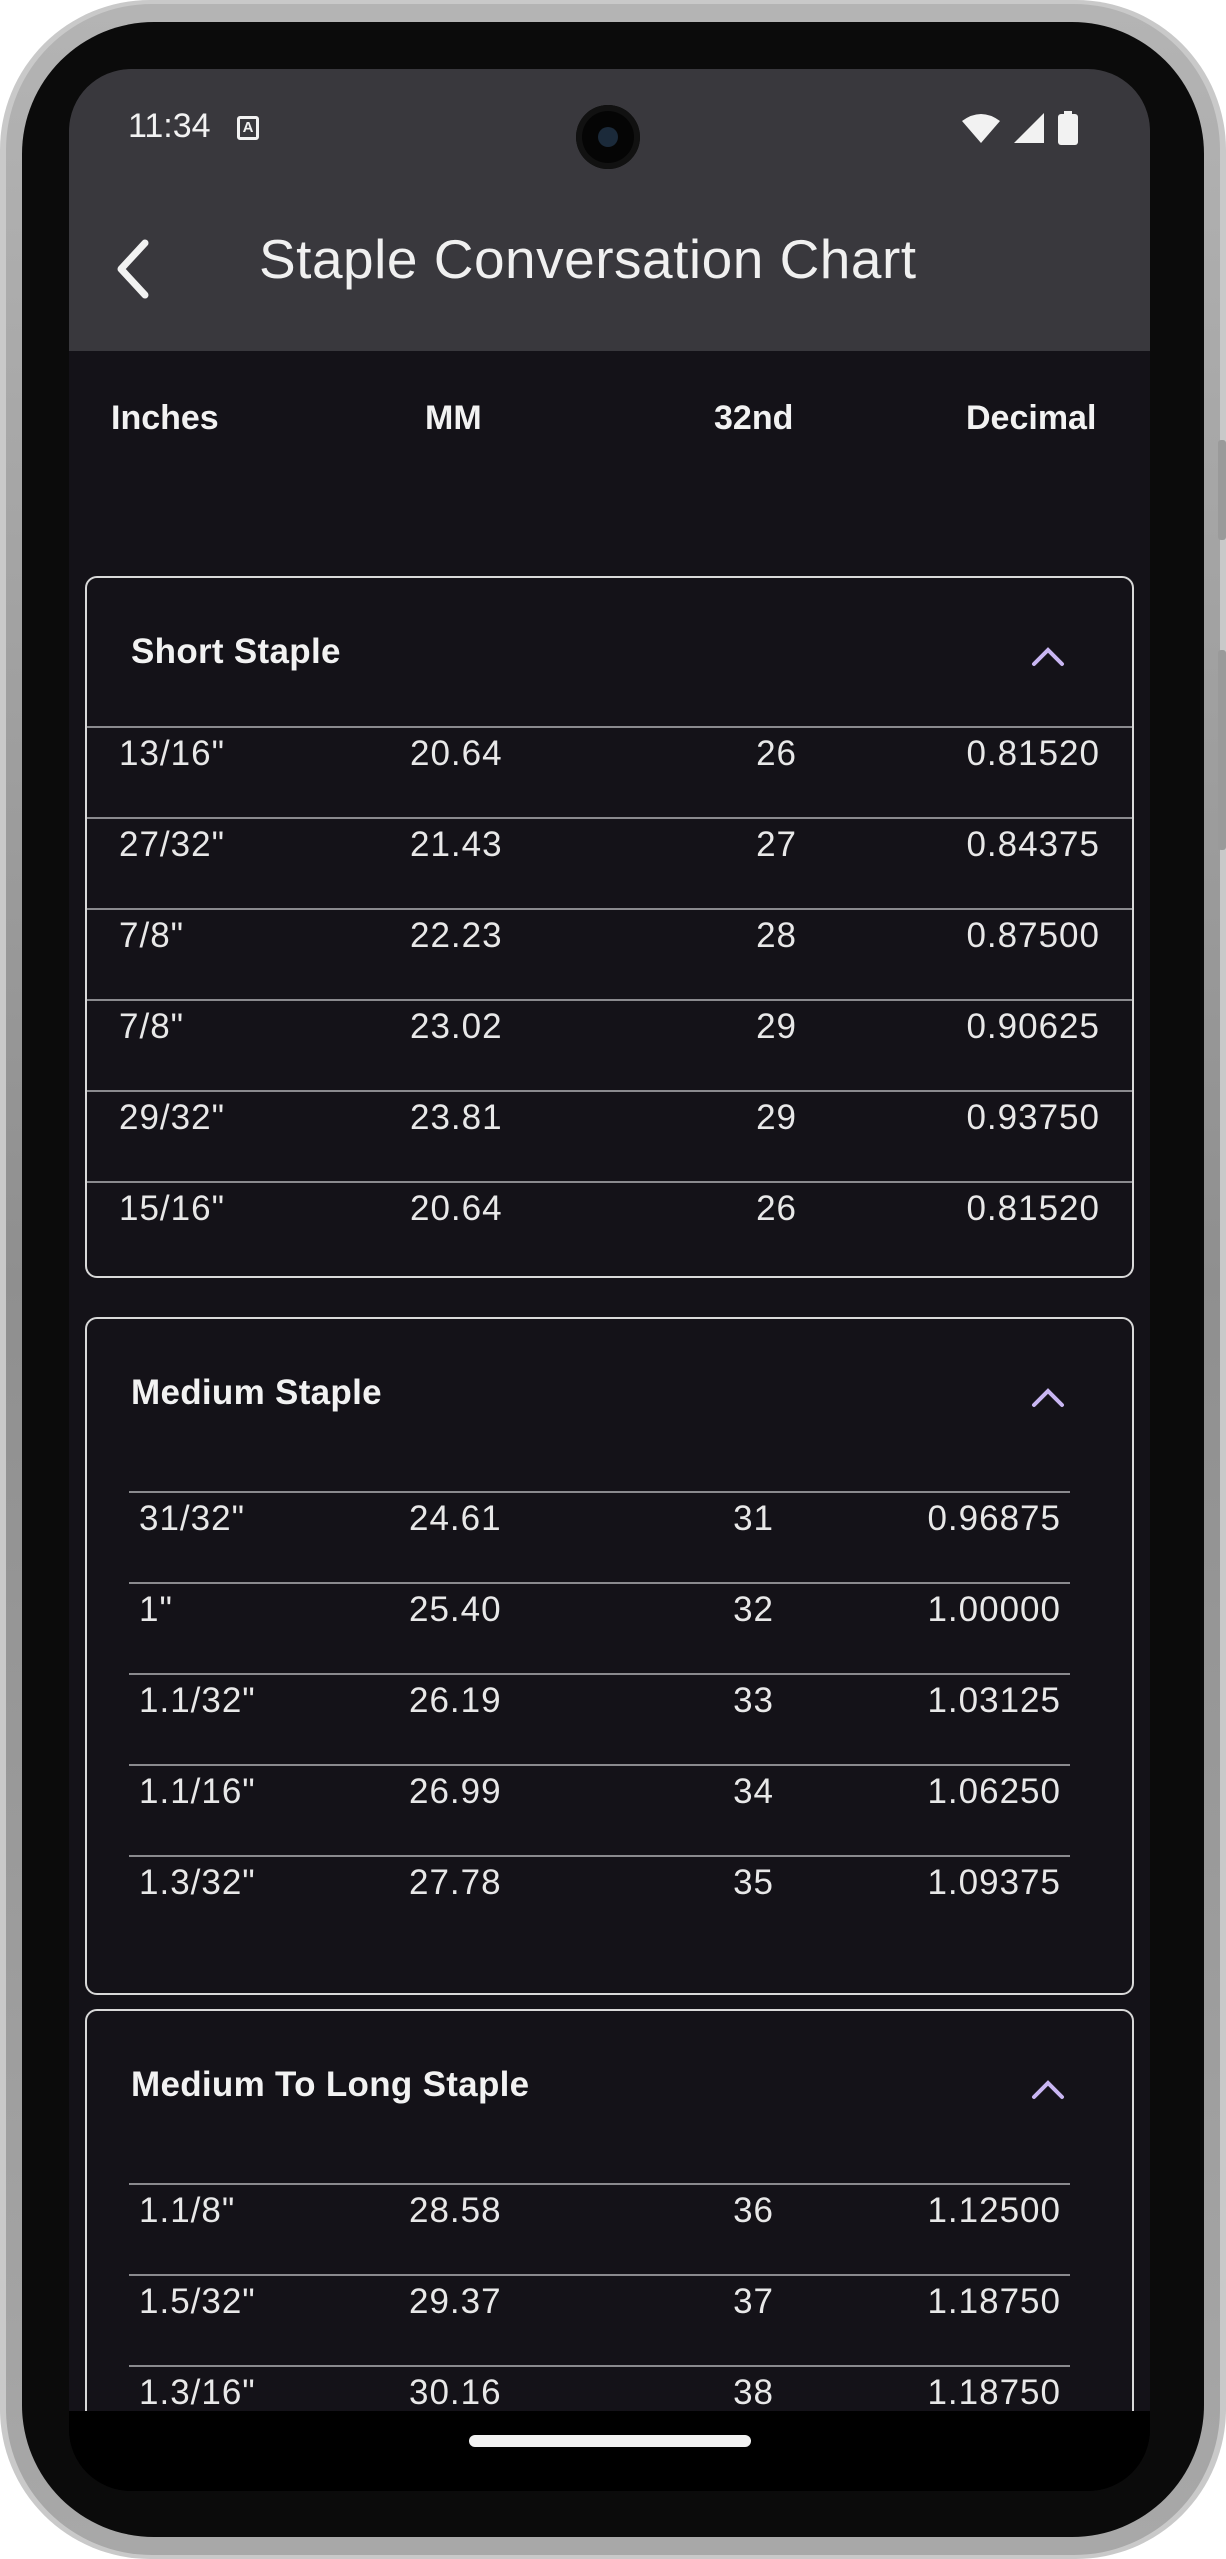  What do you see at coordinates (599, 2229) in the screenshot?
I see `table-row: 1.1/8" 28.58 36 1.12500` at bounding box center [599, 2229].